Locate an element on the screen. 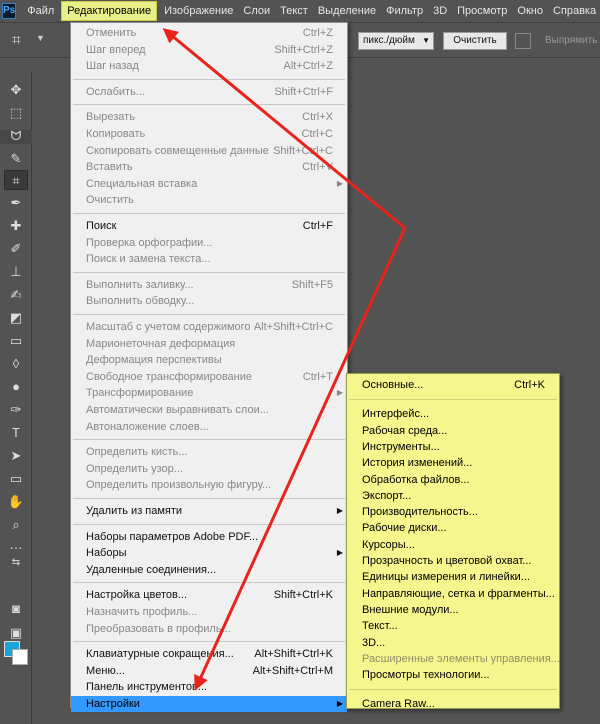  edit-menu-item: Ослабить... Shift+Ctrl+F is located at coordinates (209, 92).